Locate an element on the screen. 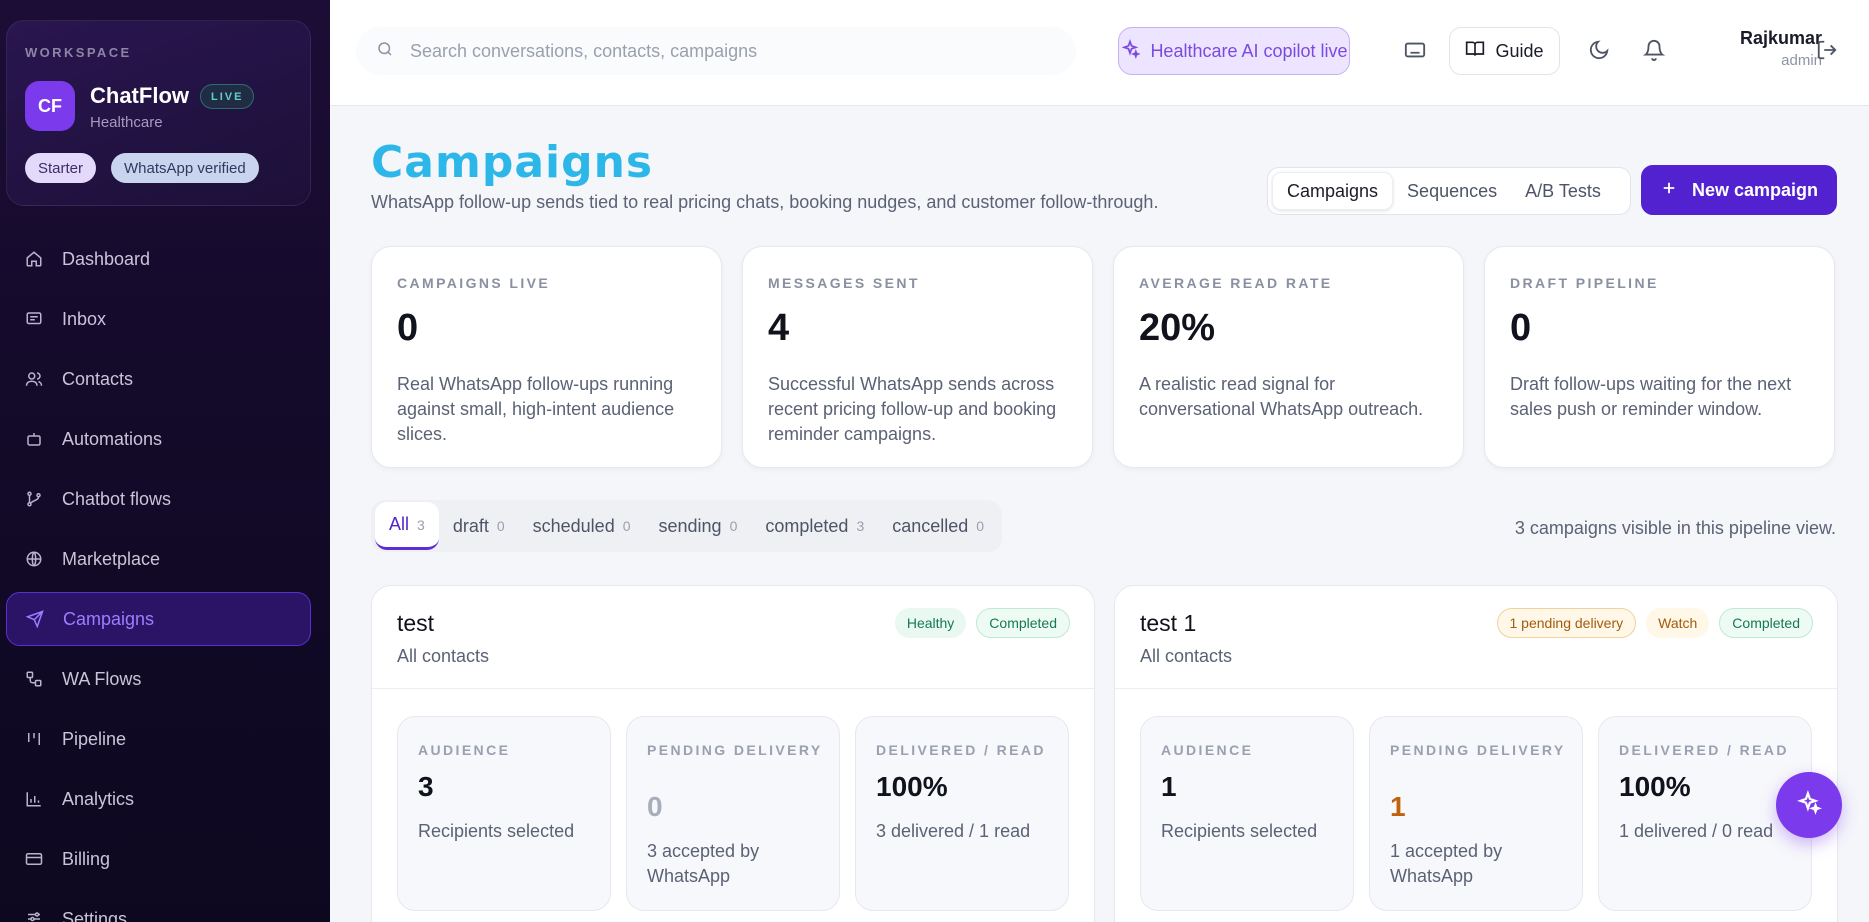 This screenshot has height=922, width=1869. filter-tab-draft: draft 0 is located at coordinates (479, 526).